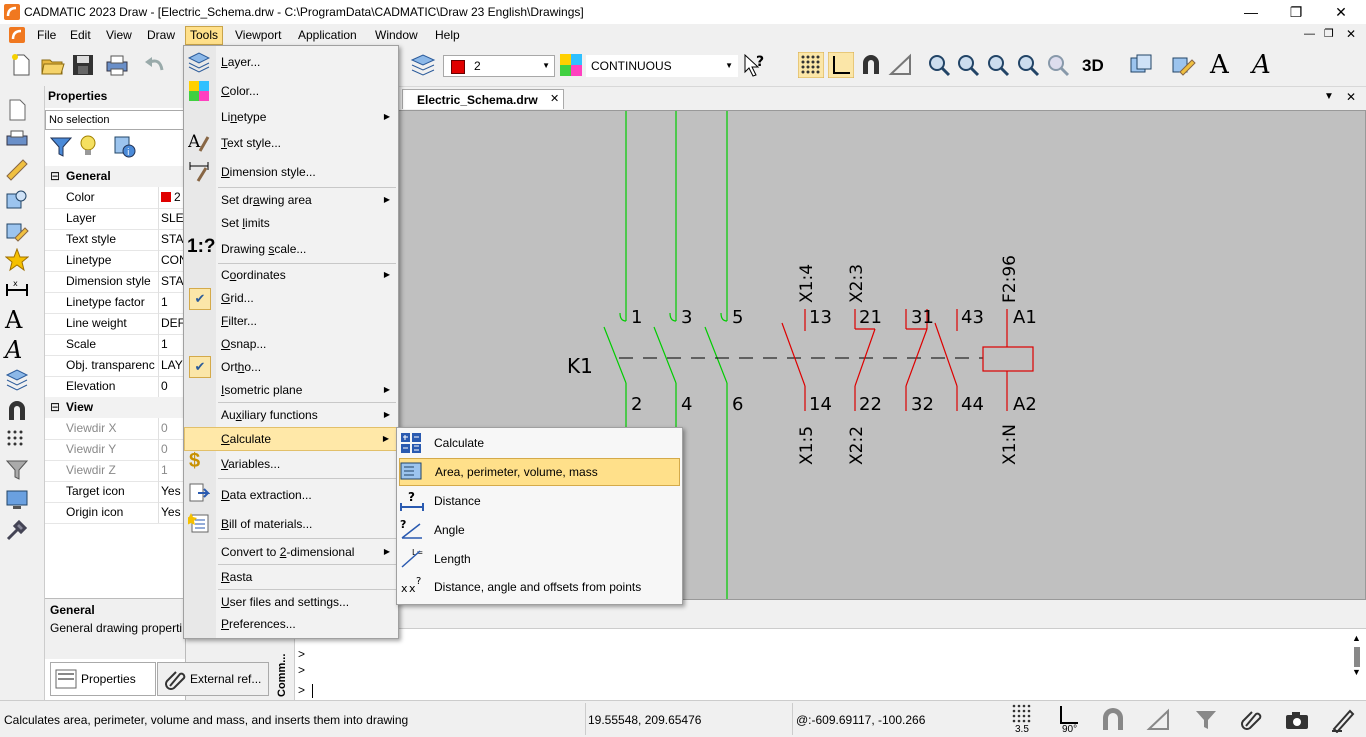 Image resolution: width=1366 pixels, height=737 pixels. I want to click on app-menu-icon, so click(17, 35).